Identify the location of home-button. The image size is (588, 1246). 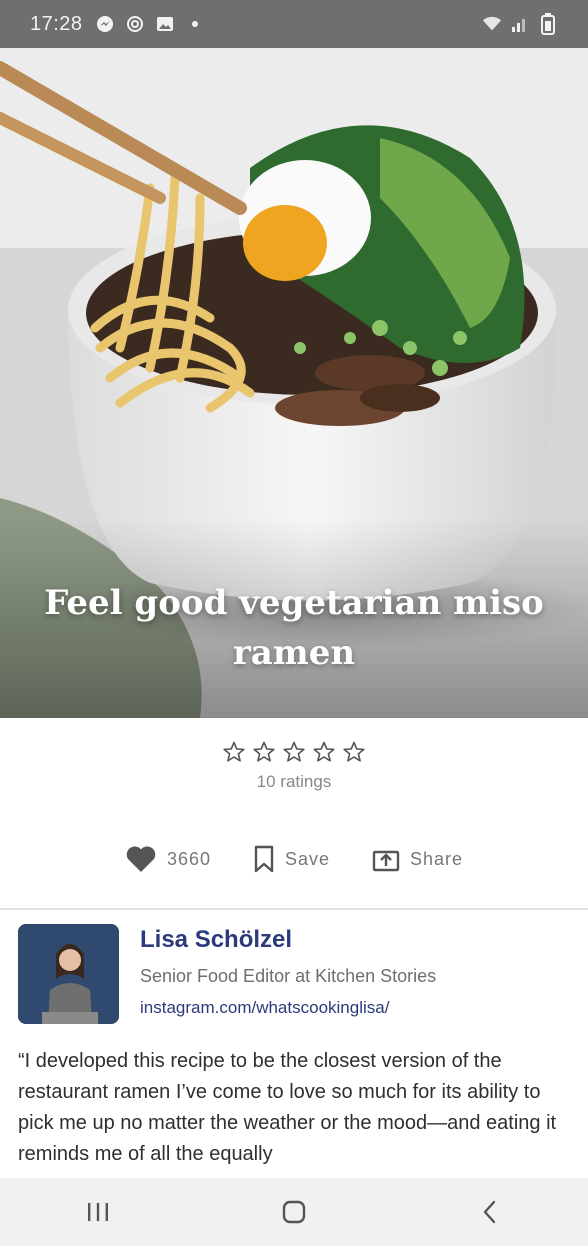
(294, 1212).